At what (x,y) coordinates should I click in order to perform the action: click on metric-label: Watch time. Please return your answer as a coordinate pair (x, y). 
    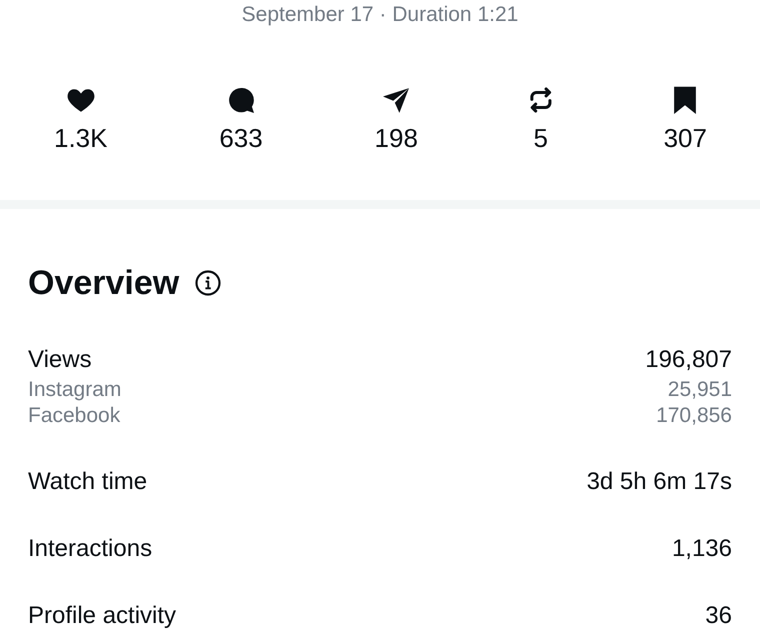
    Looking at the image, I should click on (88, 482).